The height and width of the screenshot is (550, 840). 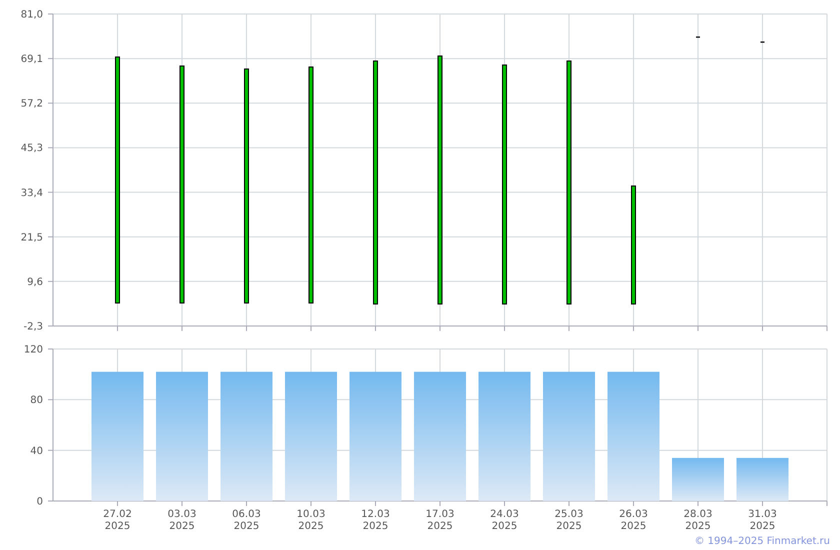 I want to click on axis-label: 120, so click(x=33, y=350).